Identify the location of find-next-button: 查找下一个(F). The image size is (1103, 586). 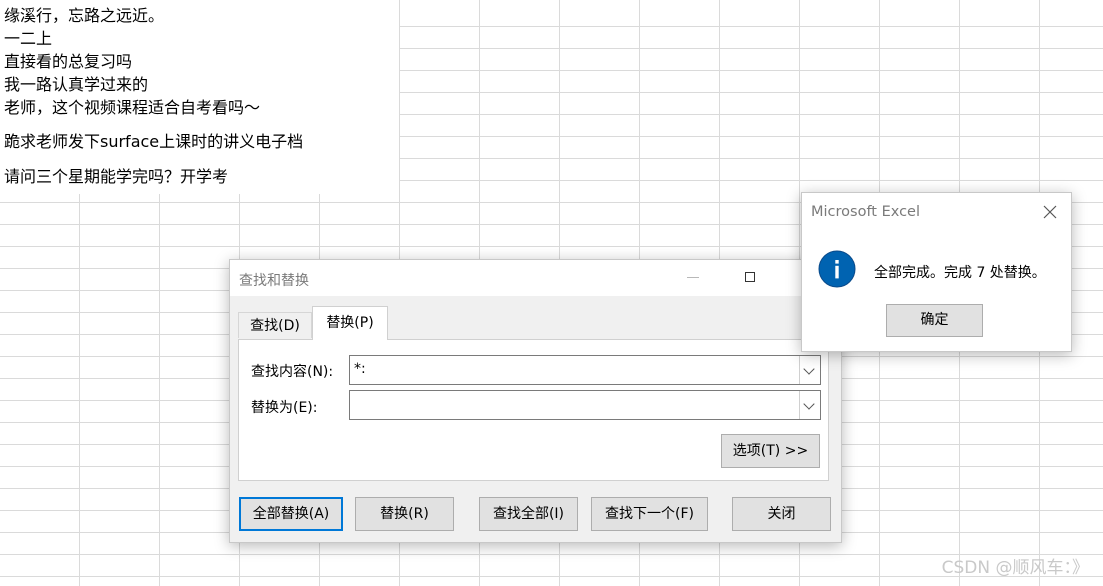
(649, 514).